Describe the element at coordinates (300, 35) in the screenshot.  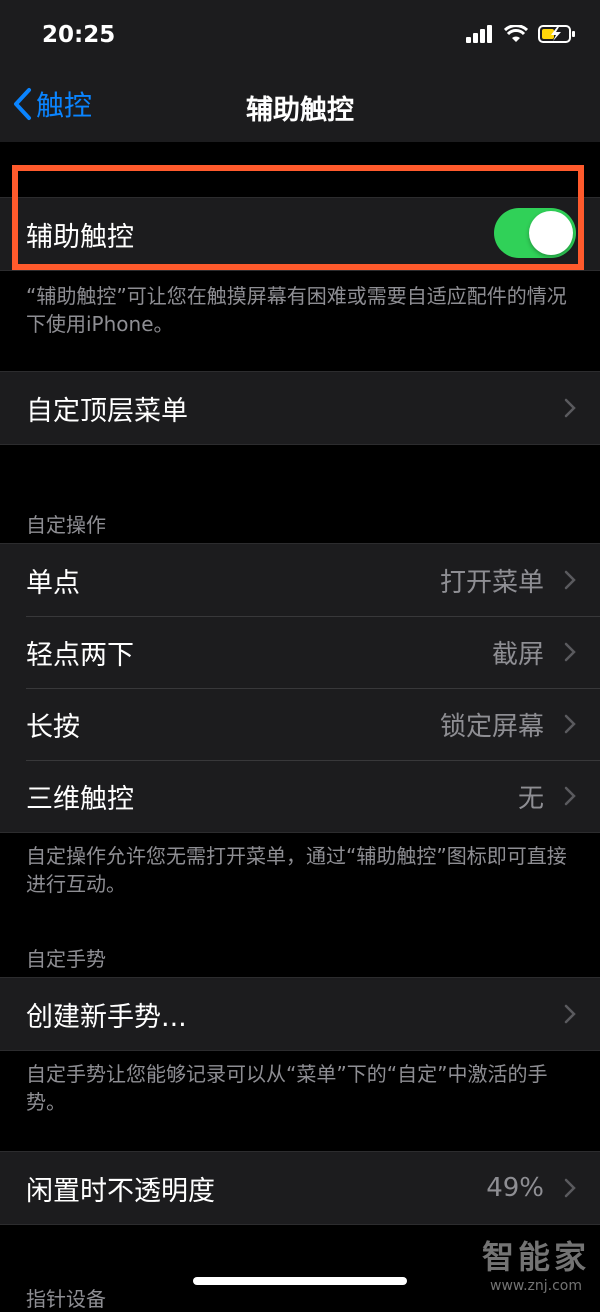
I see `status-bar: 20:25` at that location.